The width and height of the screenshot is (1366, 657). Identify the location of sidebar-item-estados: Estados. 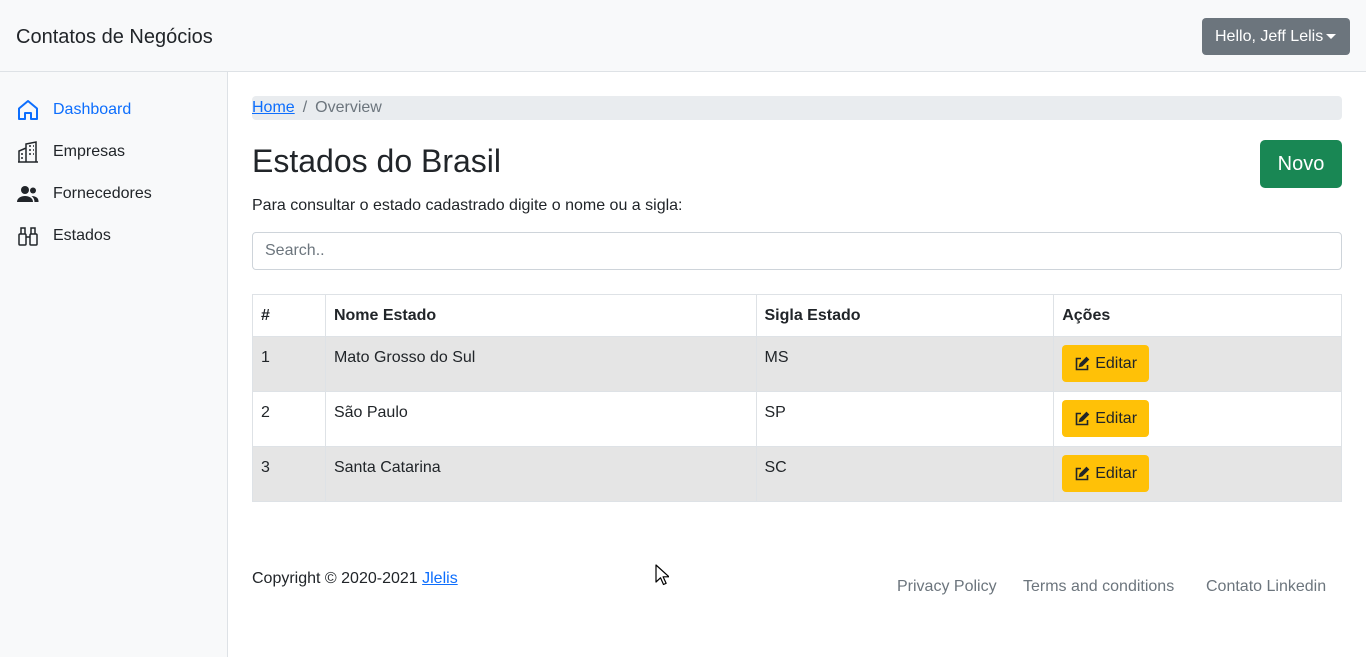
(63, 236).